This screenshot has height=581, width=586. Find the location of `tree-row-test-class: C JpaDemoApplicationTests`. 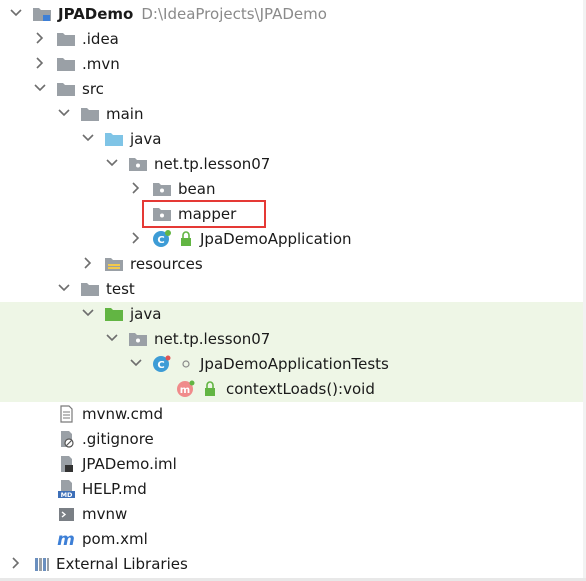

tree-row-test-class: C JpaDemoApplicationTests is located at coordinates (293, 364).